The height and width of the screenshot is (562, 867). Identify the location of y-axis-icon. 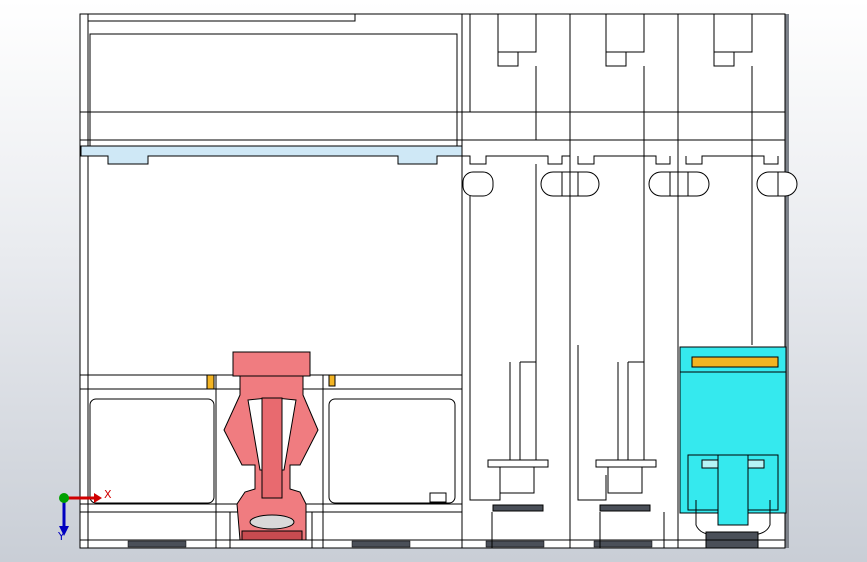
(64, 498).